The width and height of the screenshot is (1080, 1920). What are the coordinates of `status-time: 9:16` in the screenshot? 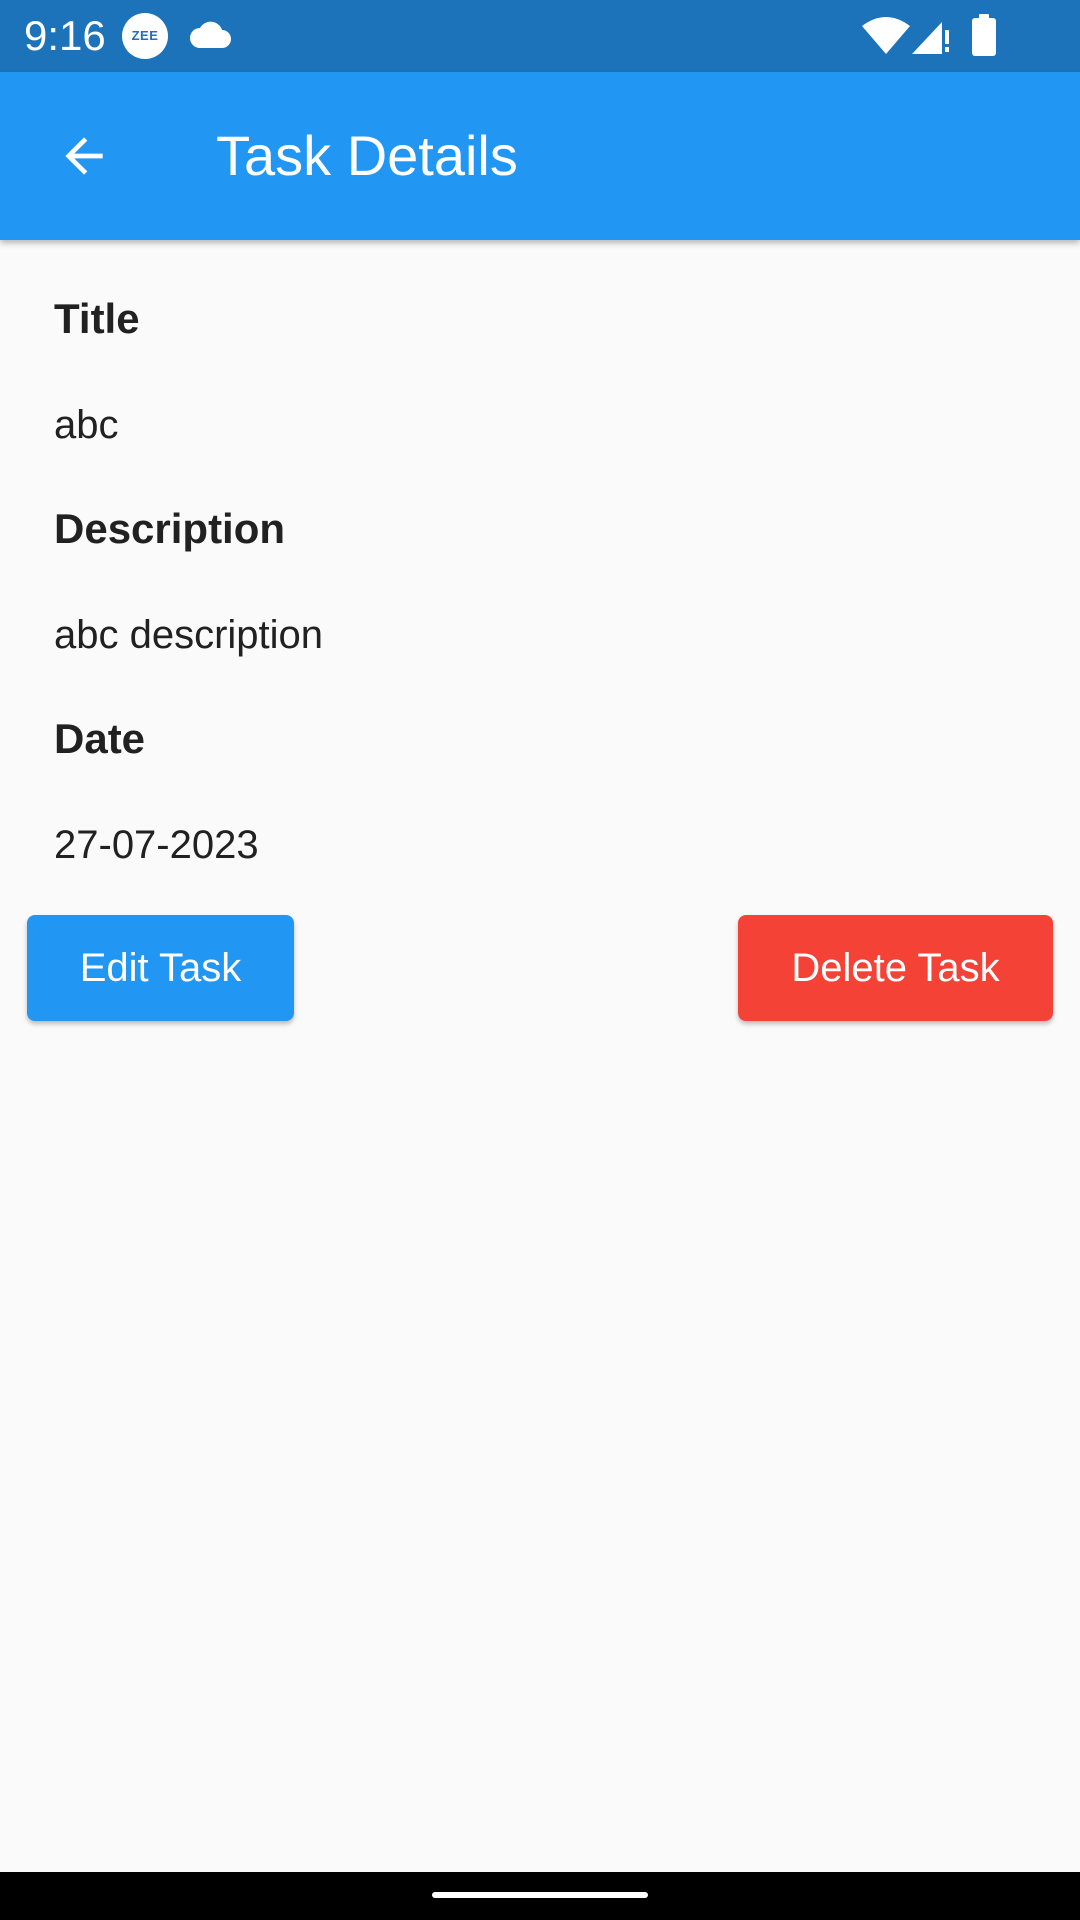 It's located at (65, 35).